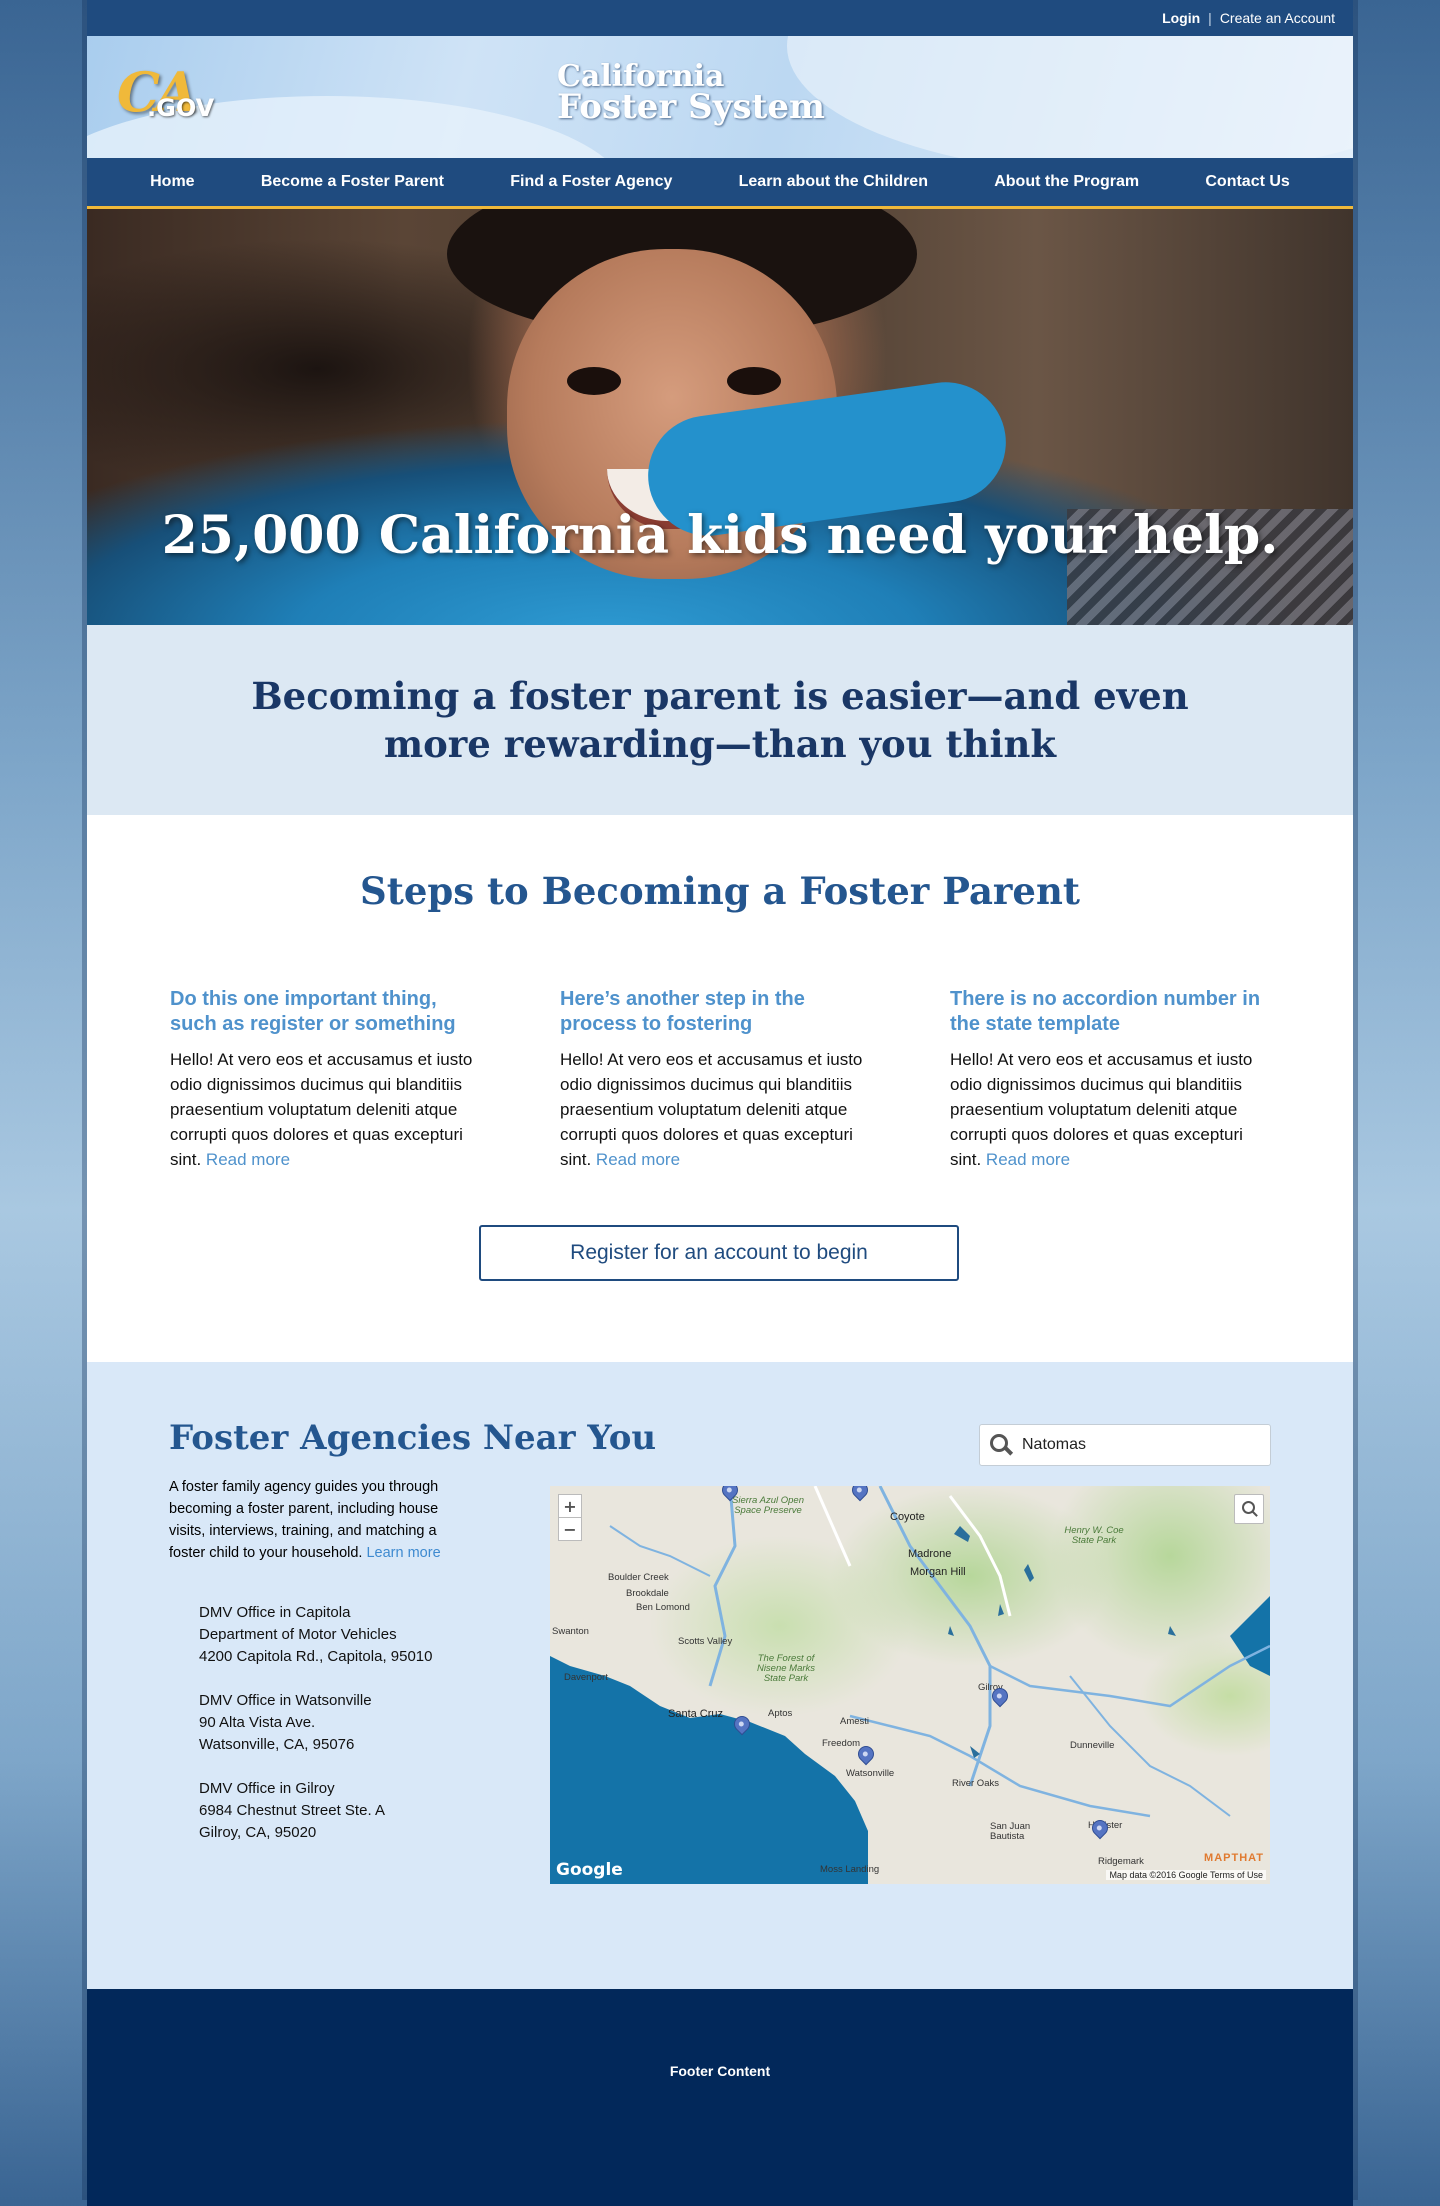  I want to click on office-line: Department of Motor Vehicles, so click(298, 1634).